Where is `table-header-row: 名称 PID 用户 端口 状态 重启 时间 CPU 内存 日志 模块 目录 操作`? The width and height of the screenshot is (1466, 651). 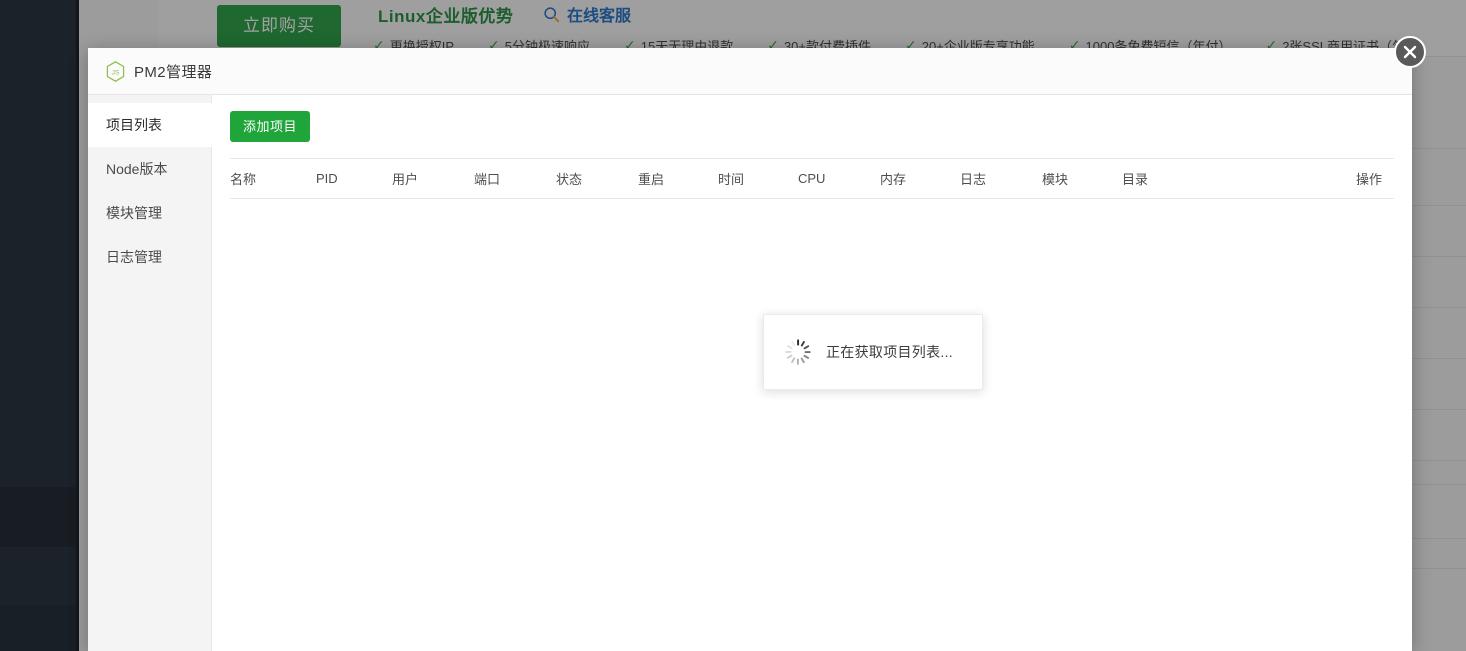
table-header-row: 名称 PID 用户 端口 状态 重启 时间 CPU 内存 日志 模块 目录 操作 is located at coordinates (812, 179).